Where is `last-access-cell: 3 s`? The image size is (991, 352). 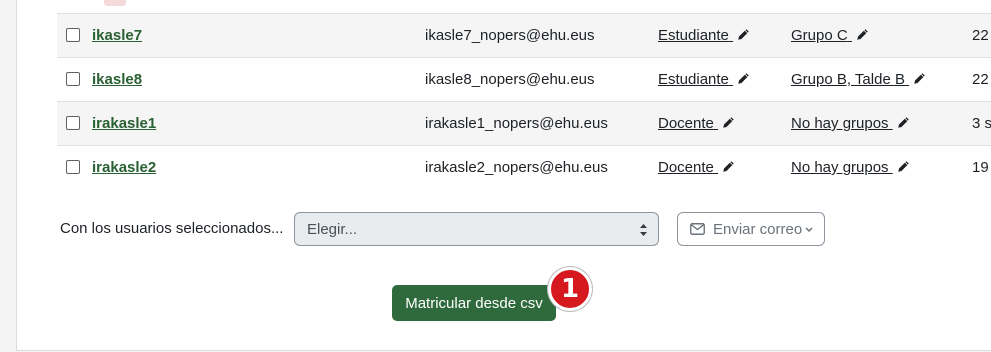 last-access-cell: 3 s is located at coordinates (981, 123).